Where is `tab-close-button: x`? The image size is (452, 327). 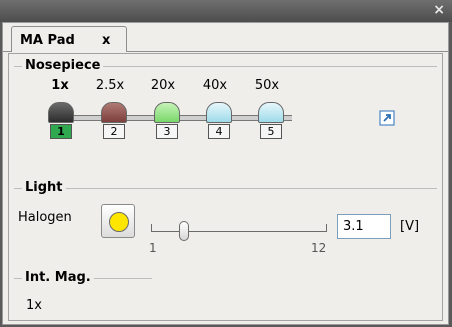
tab-close-button: x is located at coordinates (106, 40).